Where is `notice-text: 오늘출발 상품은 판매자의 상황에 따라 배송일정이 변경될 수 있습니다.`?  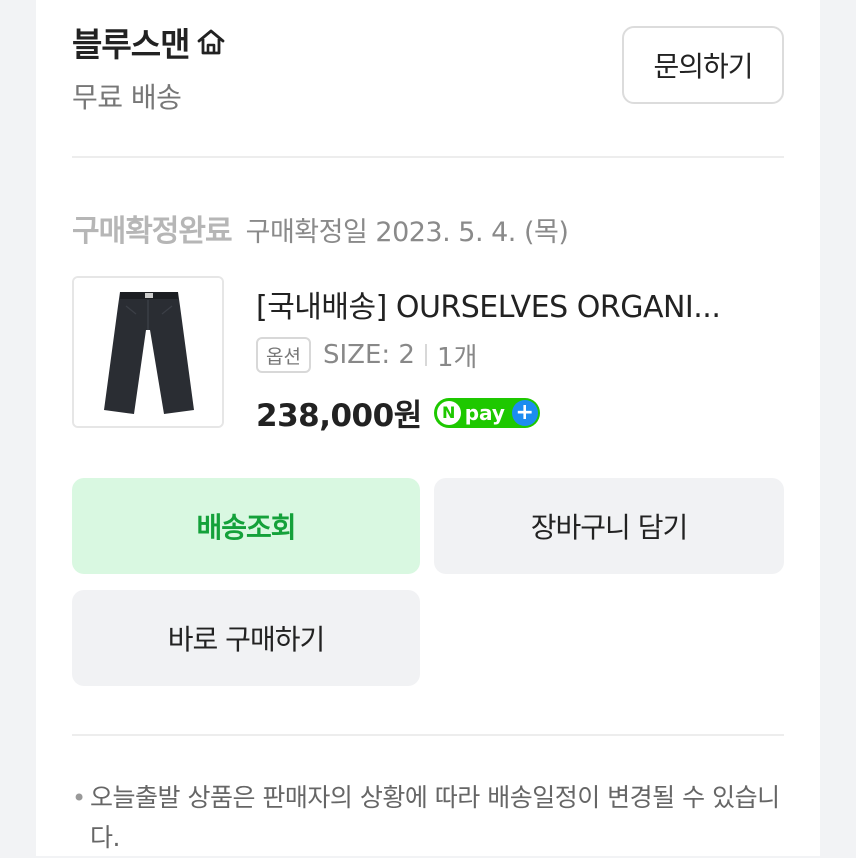
notice-text: 오늘출발 상품은 판매자의 상황에 따라 배송일정이 변경될 수 있습니다. is located at coordinates (435, 817).